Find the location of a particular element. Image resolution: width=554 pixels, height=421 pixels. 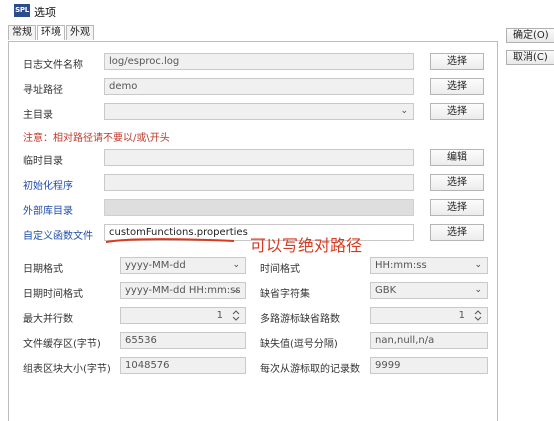

date-format-label: 日期格式 is located at coordinates (43, 269).